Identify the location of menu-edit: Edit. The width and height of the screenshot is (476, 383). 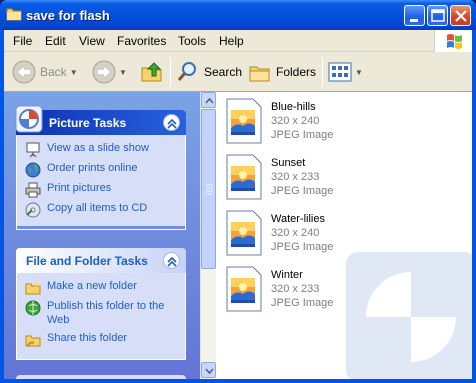
(55, 41).